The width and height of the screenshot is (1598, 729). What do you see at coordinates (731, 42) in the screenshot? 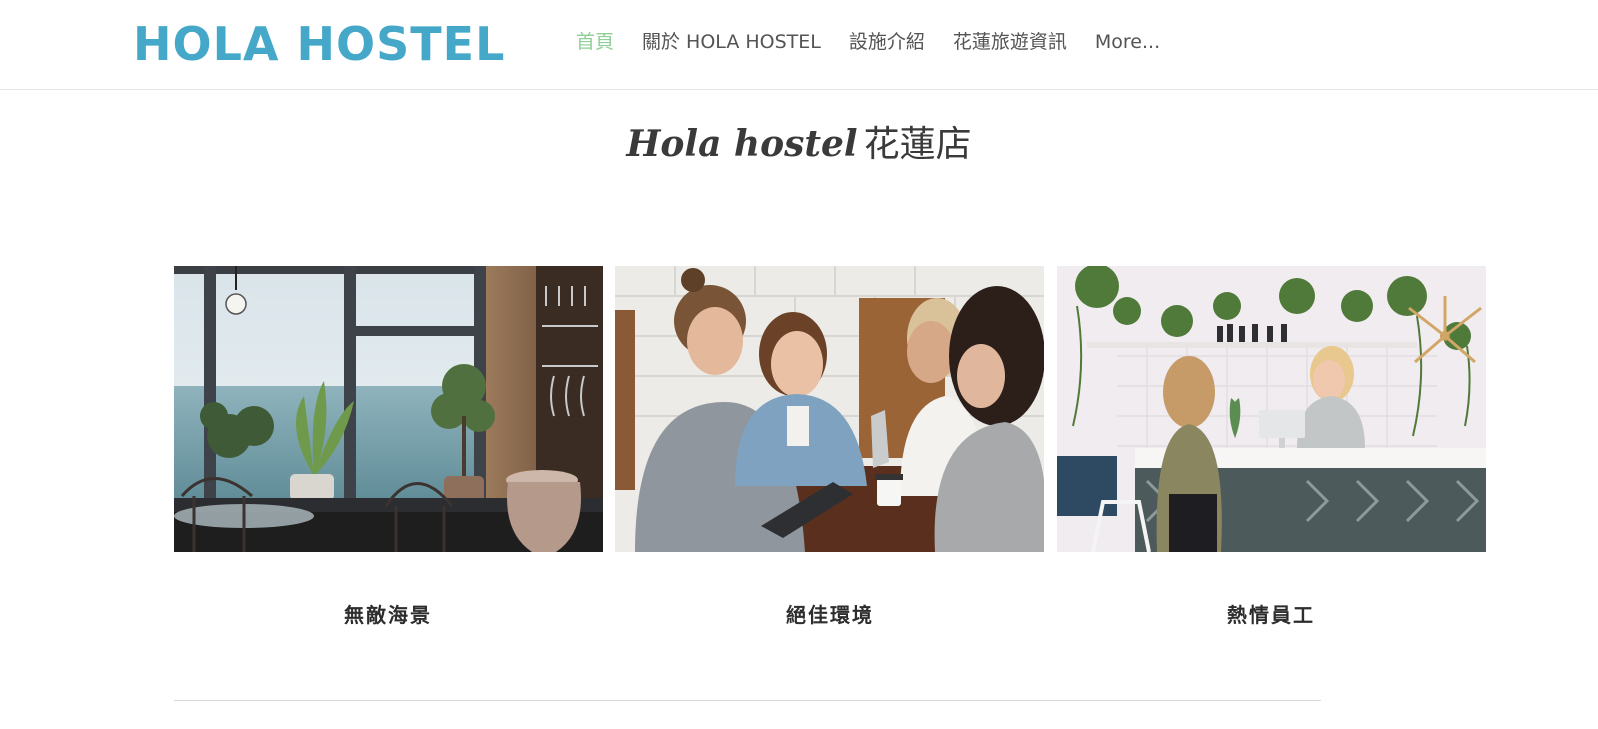
I see `nav-item-about: 關於 HOLA HOSTEL` at bounding box center [731, 42].